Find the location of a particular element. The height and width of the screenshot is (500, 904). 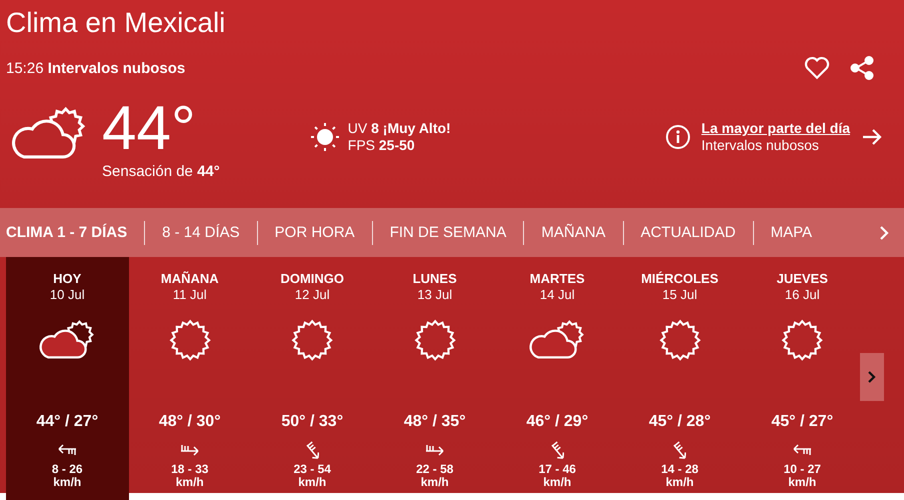

day-name: MAÑANA is located at coordinates (189, 279).